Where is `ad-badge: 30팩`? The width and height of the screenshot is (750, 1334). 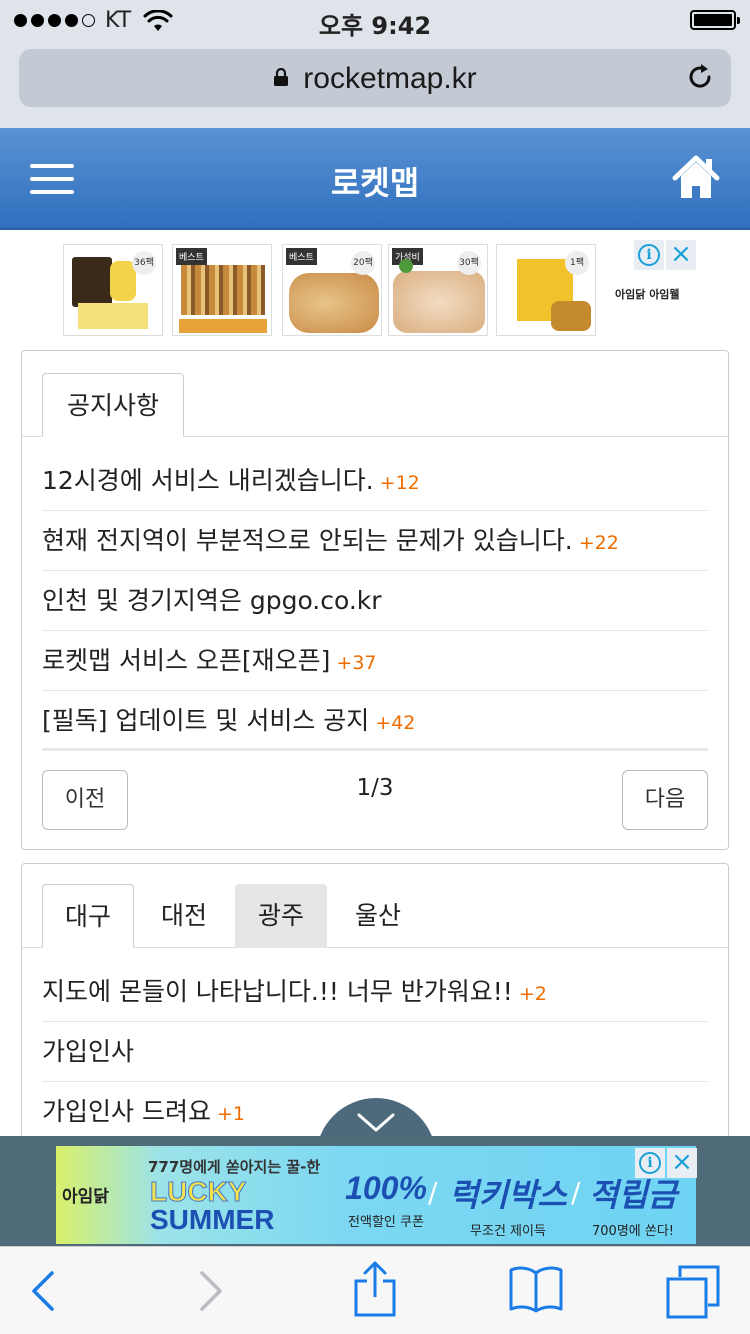 ad-badge: 30팩 is located at coordinates (469, 263).